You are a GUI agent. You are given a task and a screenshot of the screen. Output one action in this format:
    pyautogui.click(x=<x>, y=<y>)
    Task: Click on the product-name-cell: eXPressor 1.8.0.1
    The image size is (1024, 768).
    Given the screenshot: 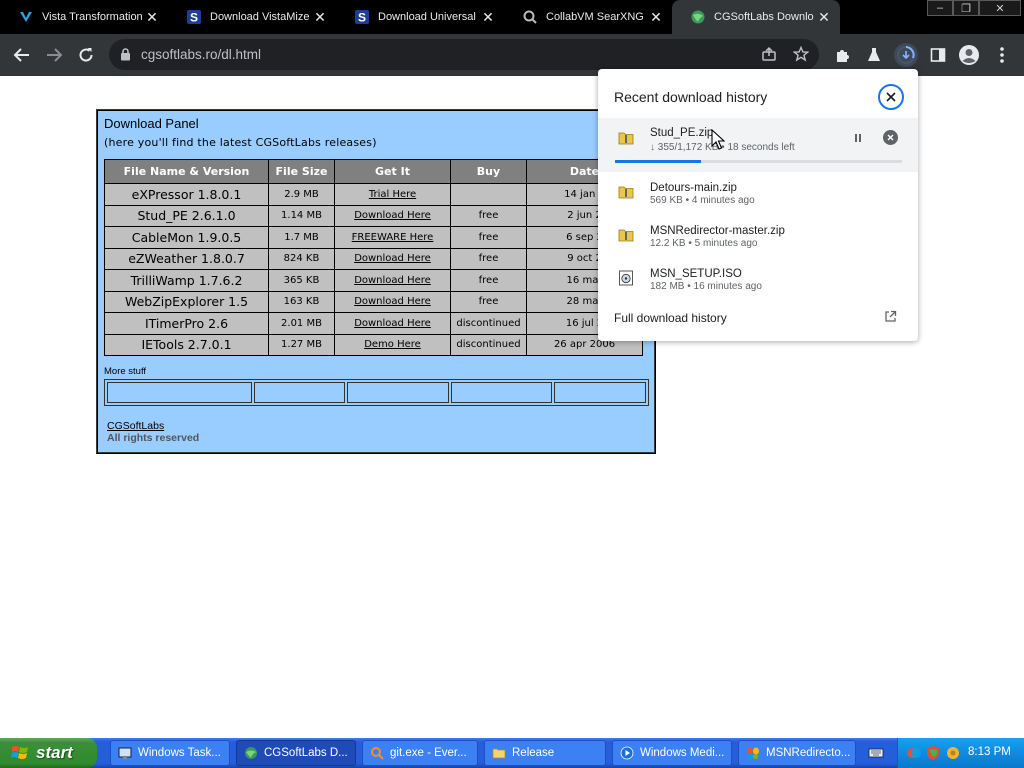 What is the action you would take?
    pyautogui.click(x=186, y=194)
    